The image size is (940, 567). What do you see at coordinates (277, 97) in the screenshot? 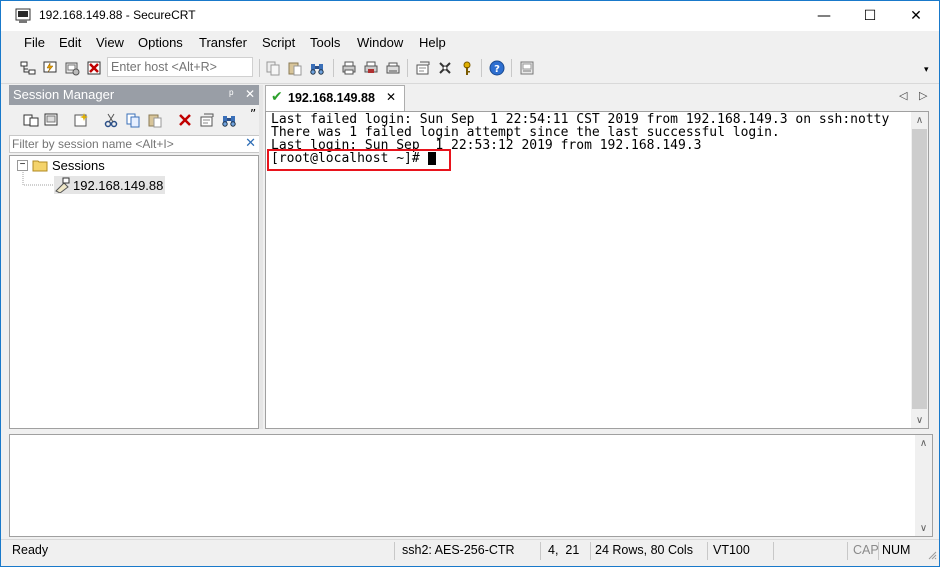
I see `connected-check-icon: ✔` at bounding box center [277, 97].